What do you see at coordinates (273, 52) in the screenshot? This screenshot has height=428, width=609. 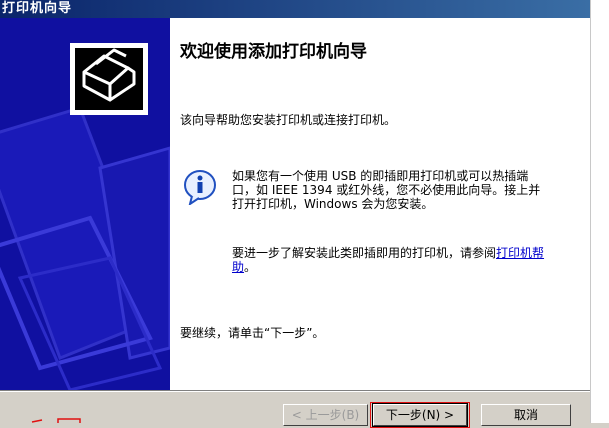 I see `page-title: 欢迎使用添加打印机向导` at bounding box center [273, 52].